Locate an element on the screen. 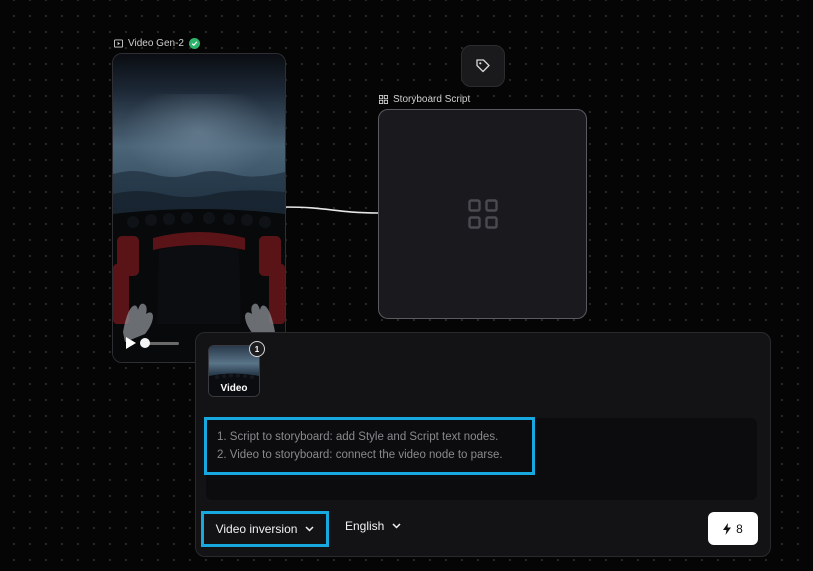  lightning-icon is located at coordinates (727, 528).